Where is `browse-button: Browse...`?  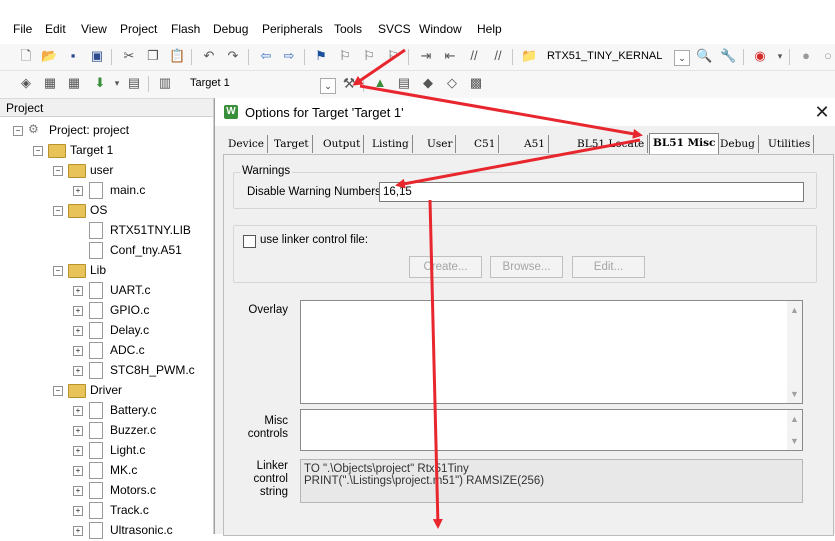 browse-button: Browse... is located at coordinates (526, 267).